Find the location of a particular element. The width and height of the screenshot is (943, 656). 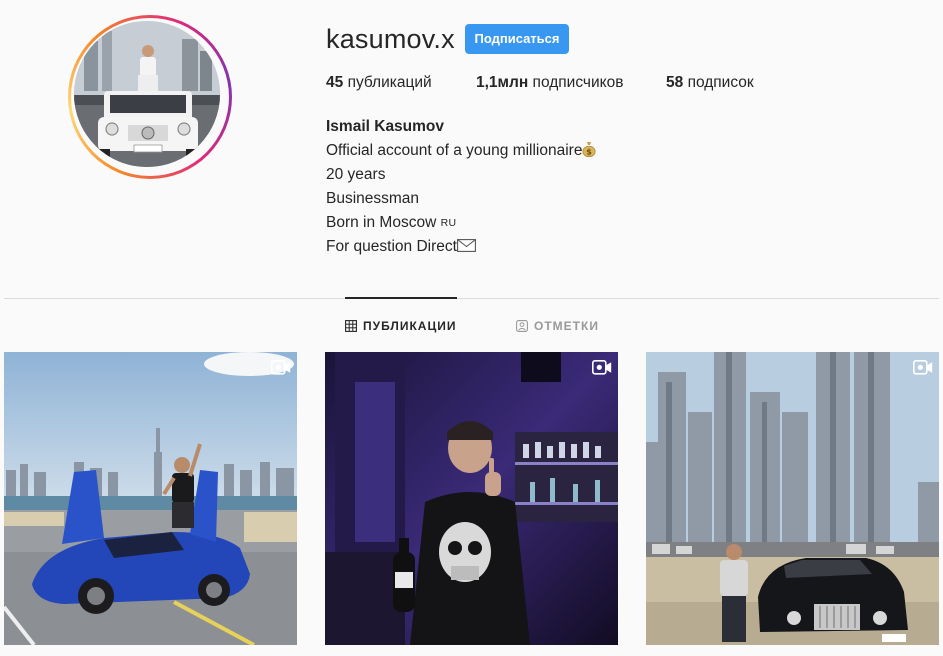

tab-tagged: ОТМЕТКИ is located at coordinates (557, 326).